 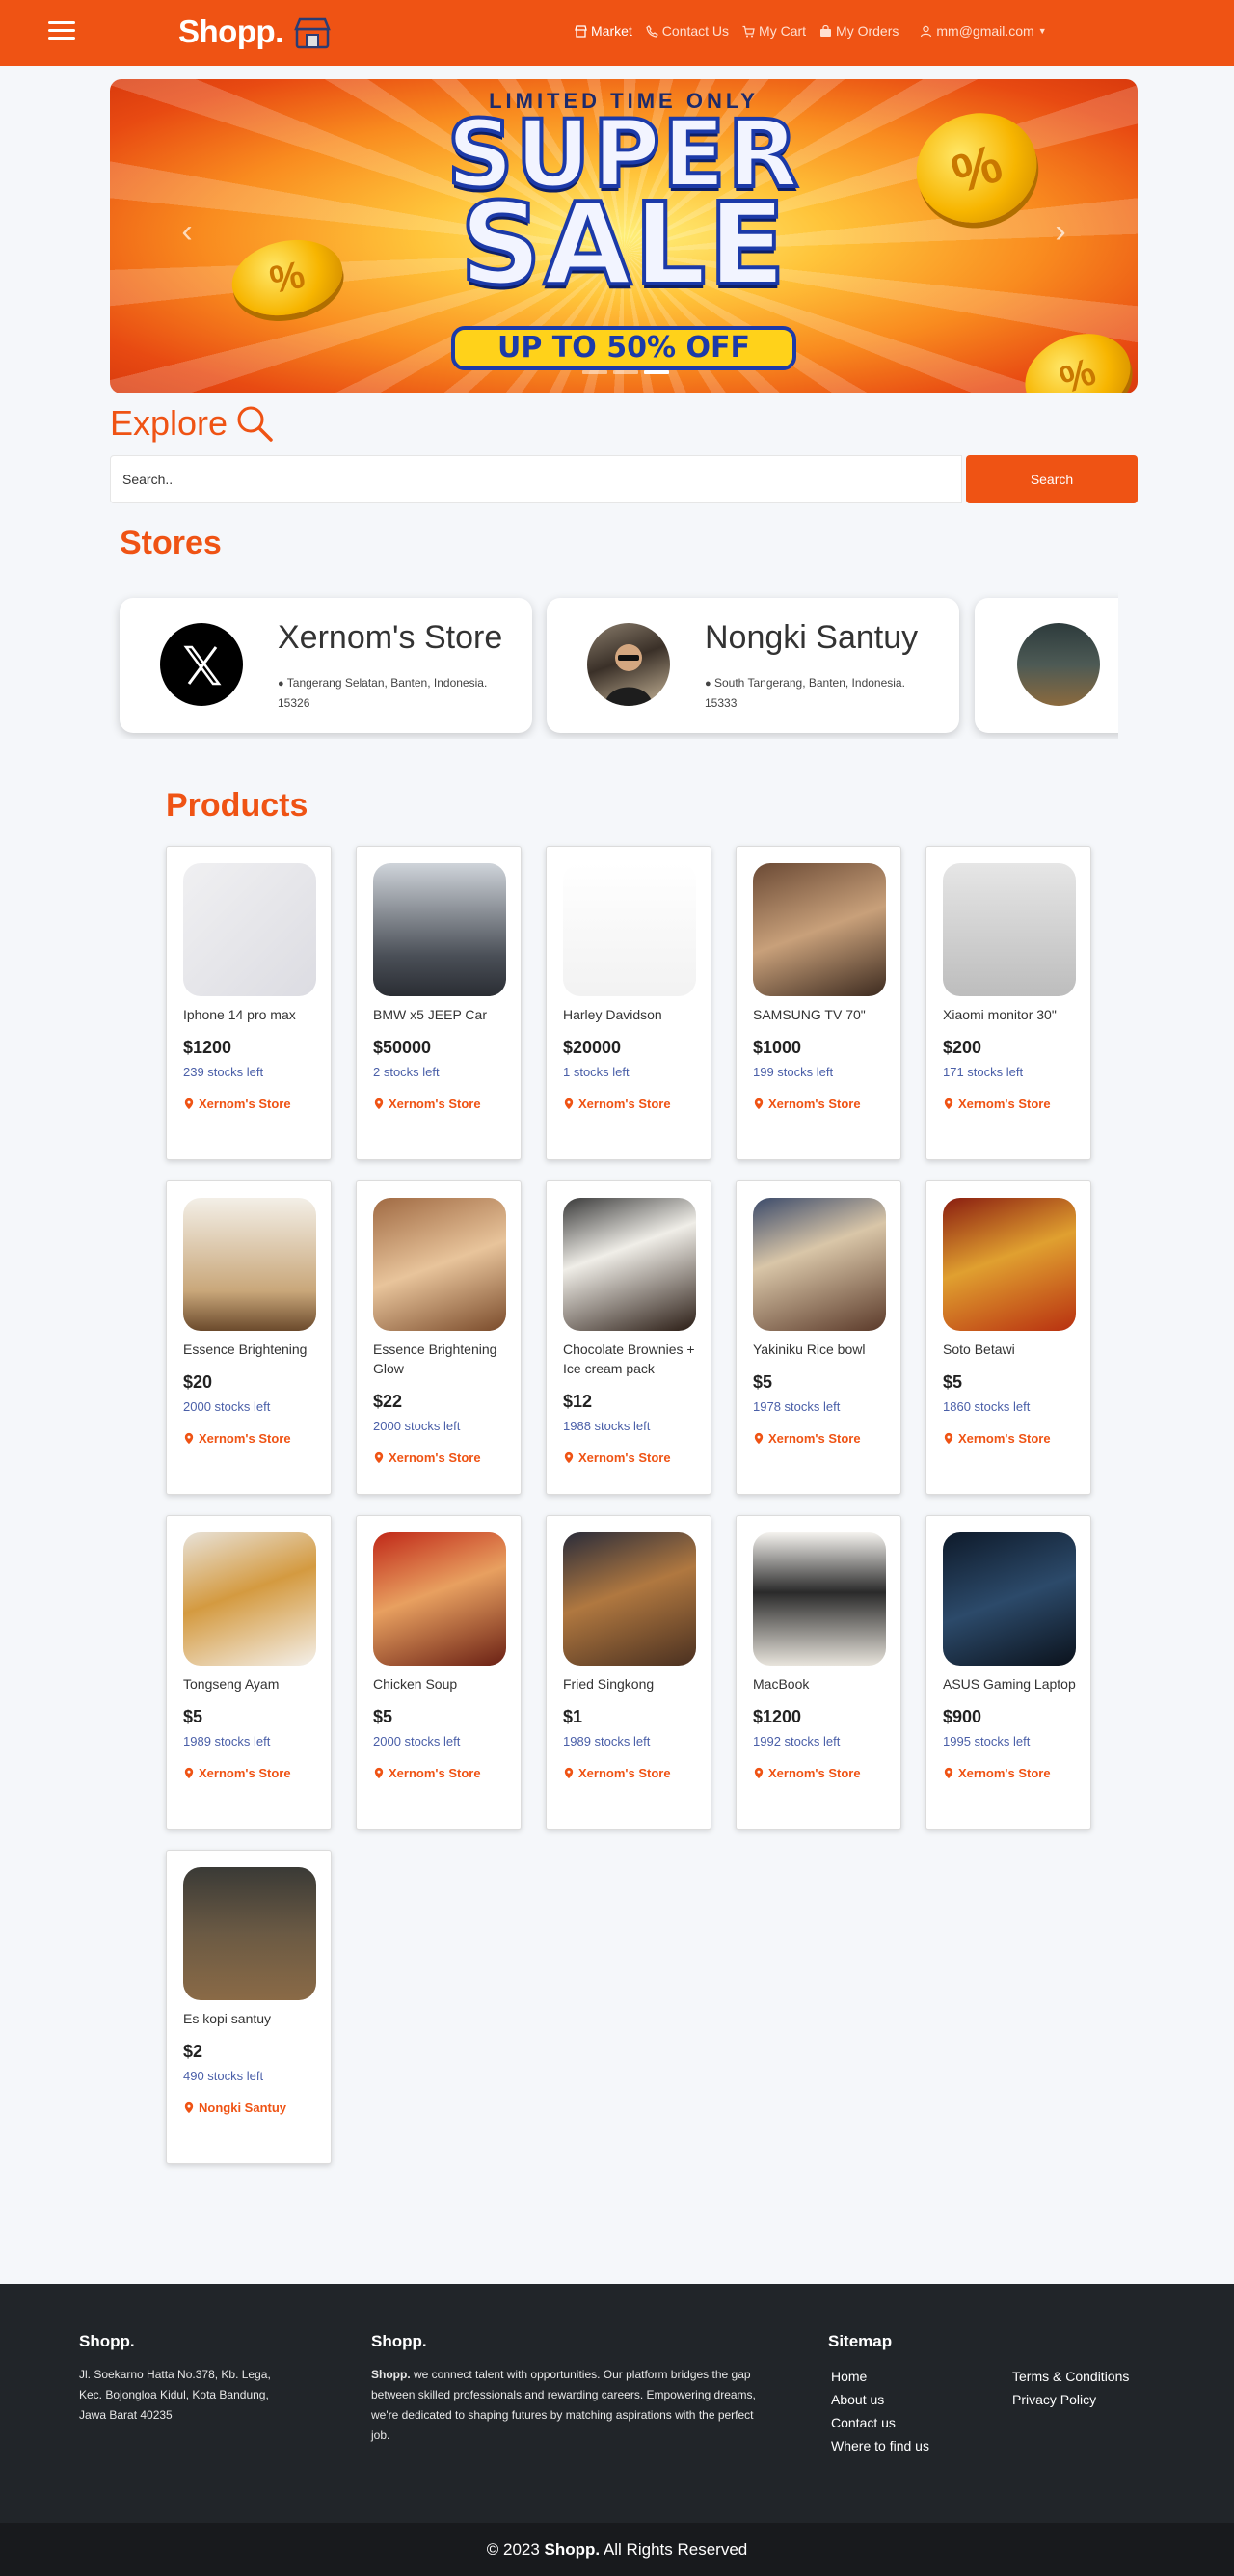 I want to click on product-stock: 1995 stocks left, so click(x=987, y=1741).